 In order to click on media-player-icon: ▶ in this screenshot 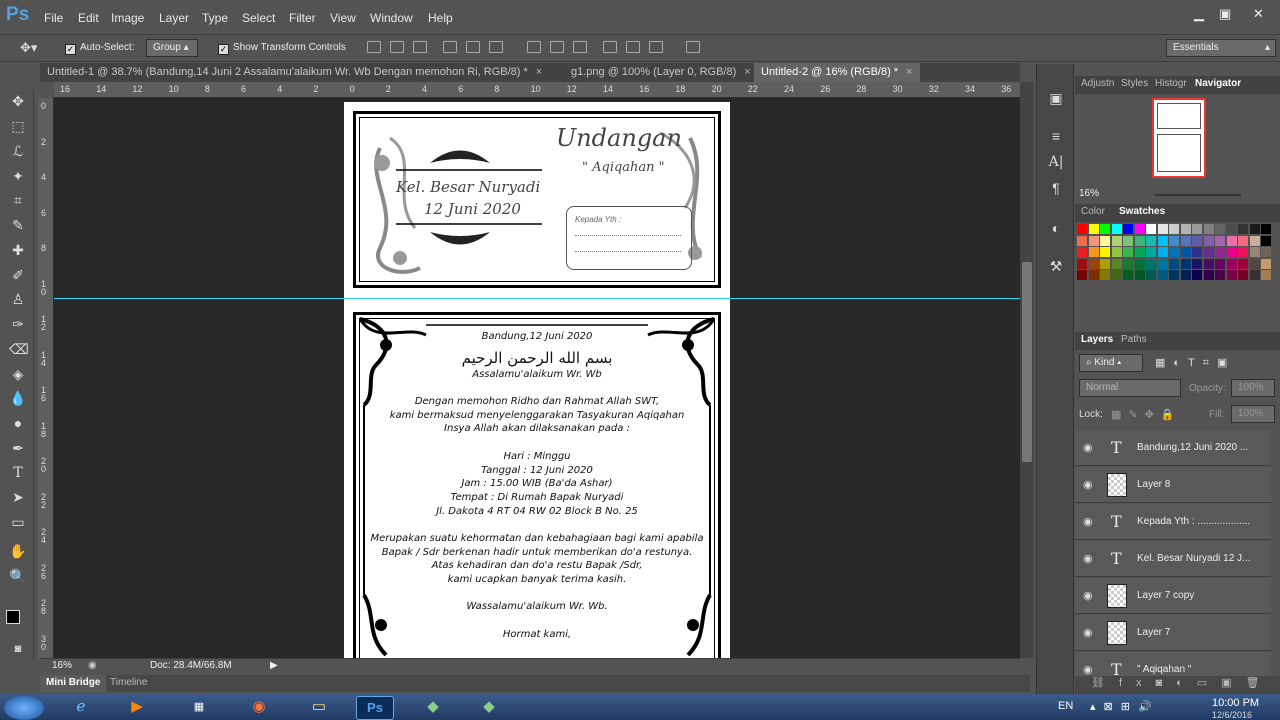, I will do `click(137, 708)`.